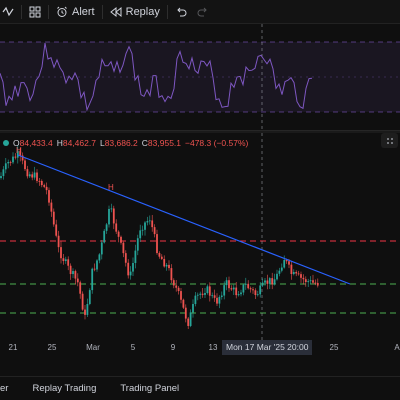 The height and width of the screenshot is (400, 400). I want to click on grid-dots-icon, so click(390, 141).